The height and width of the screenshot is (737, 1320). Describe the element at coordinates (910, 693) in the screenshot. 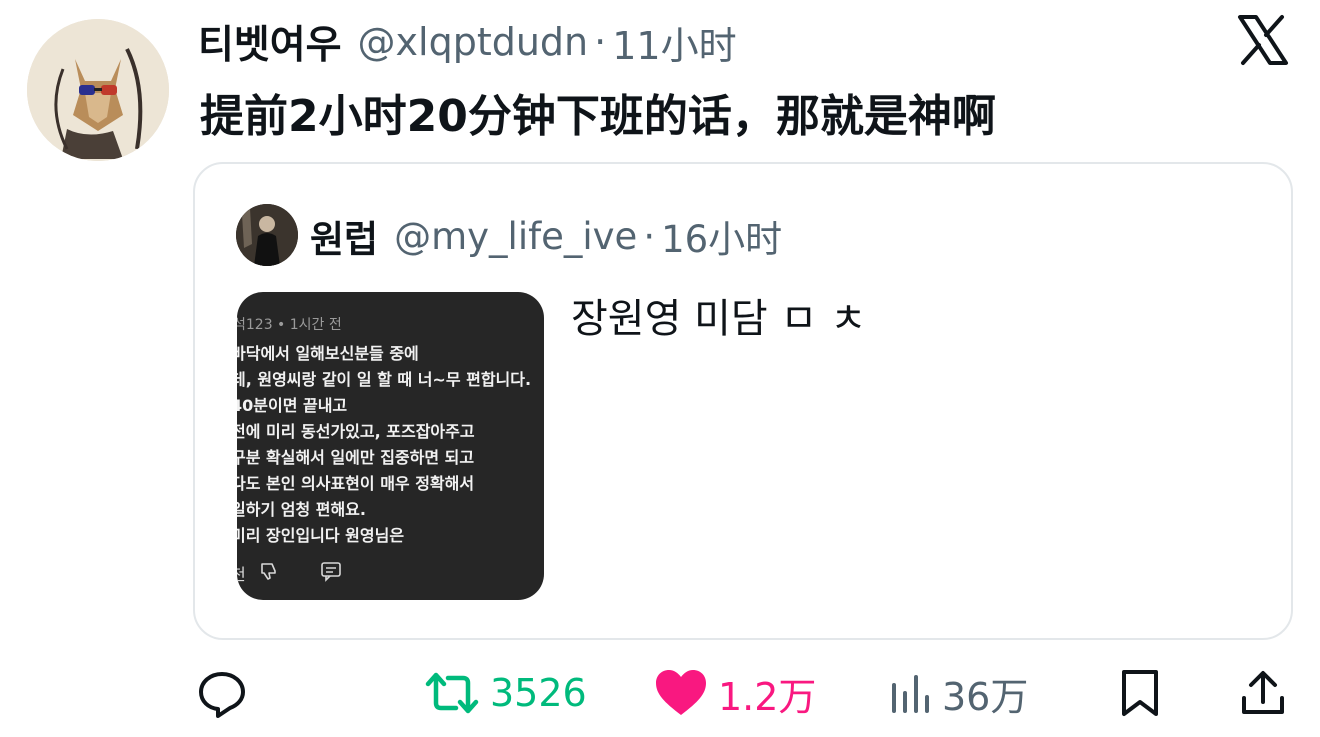

I see `views-chart-icon` at that location.